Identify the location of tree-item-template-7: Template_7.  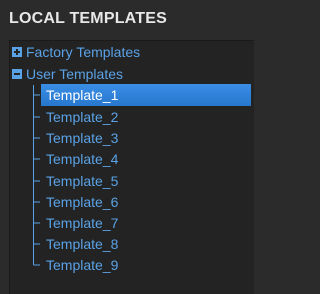
(146, 223).